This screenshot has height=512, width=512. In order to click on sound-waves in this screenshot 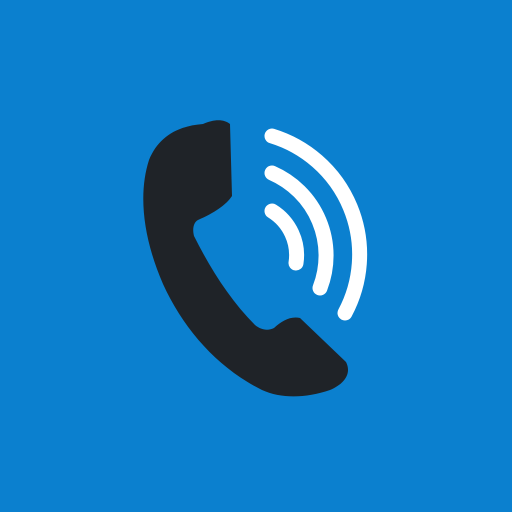, I will do `click(316, 224)`.